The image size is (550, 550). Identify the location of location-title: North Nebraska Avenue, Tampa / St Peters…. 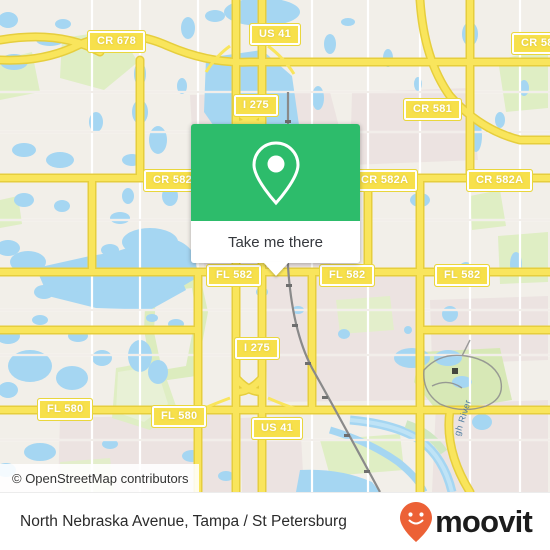
(183, 521).